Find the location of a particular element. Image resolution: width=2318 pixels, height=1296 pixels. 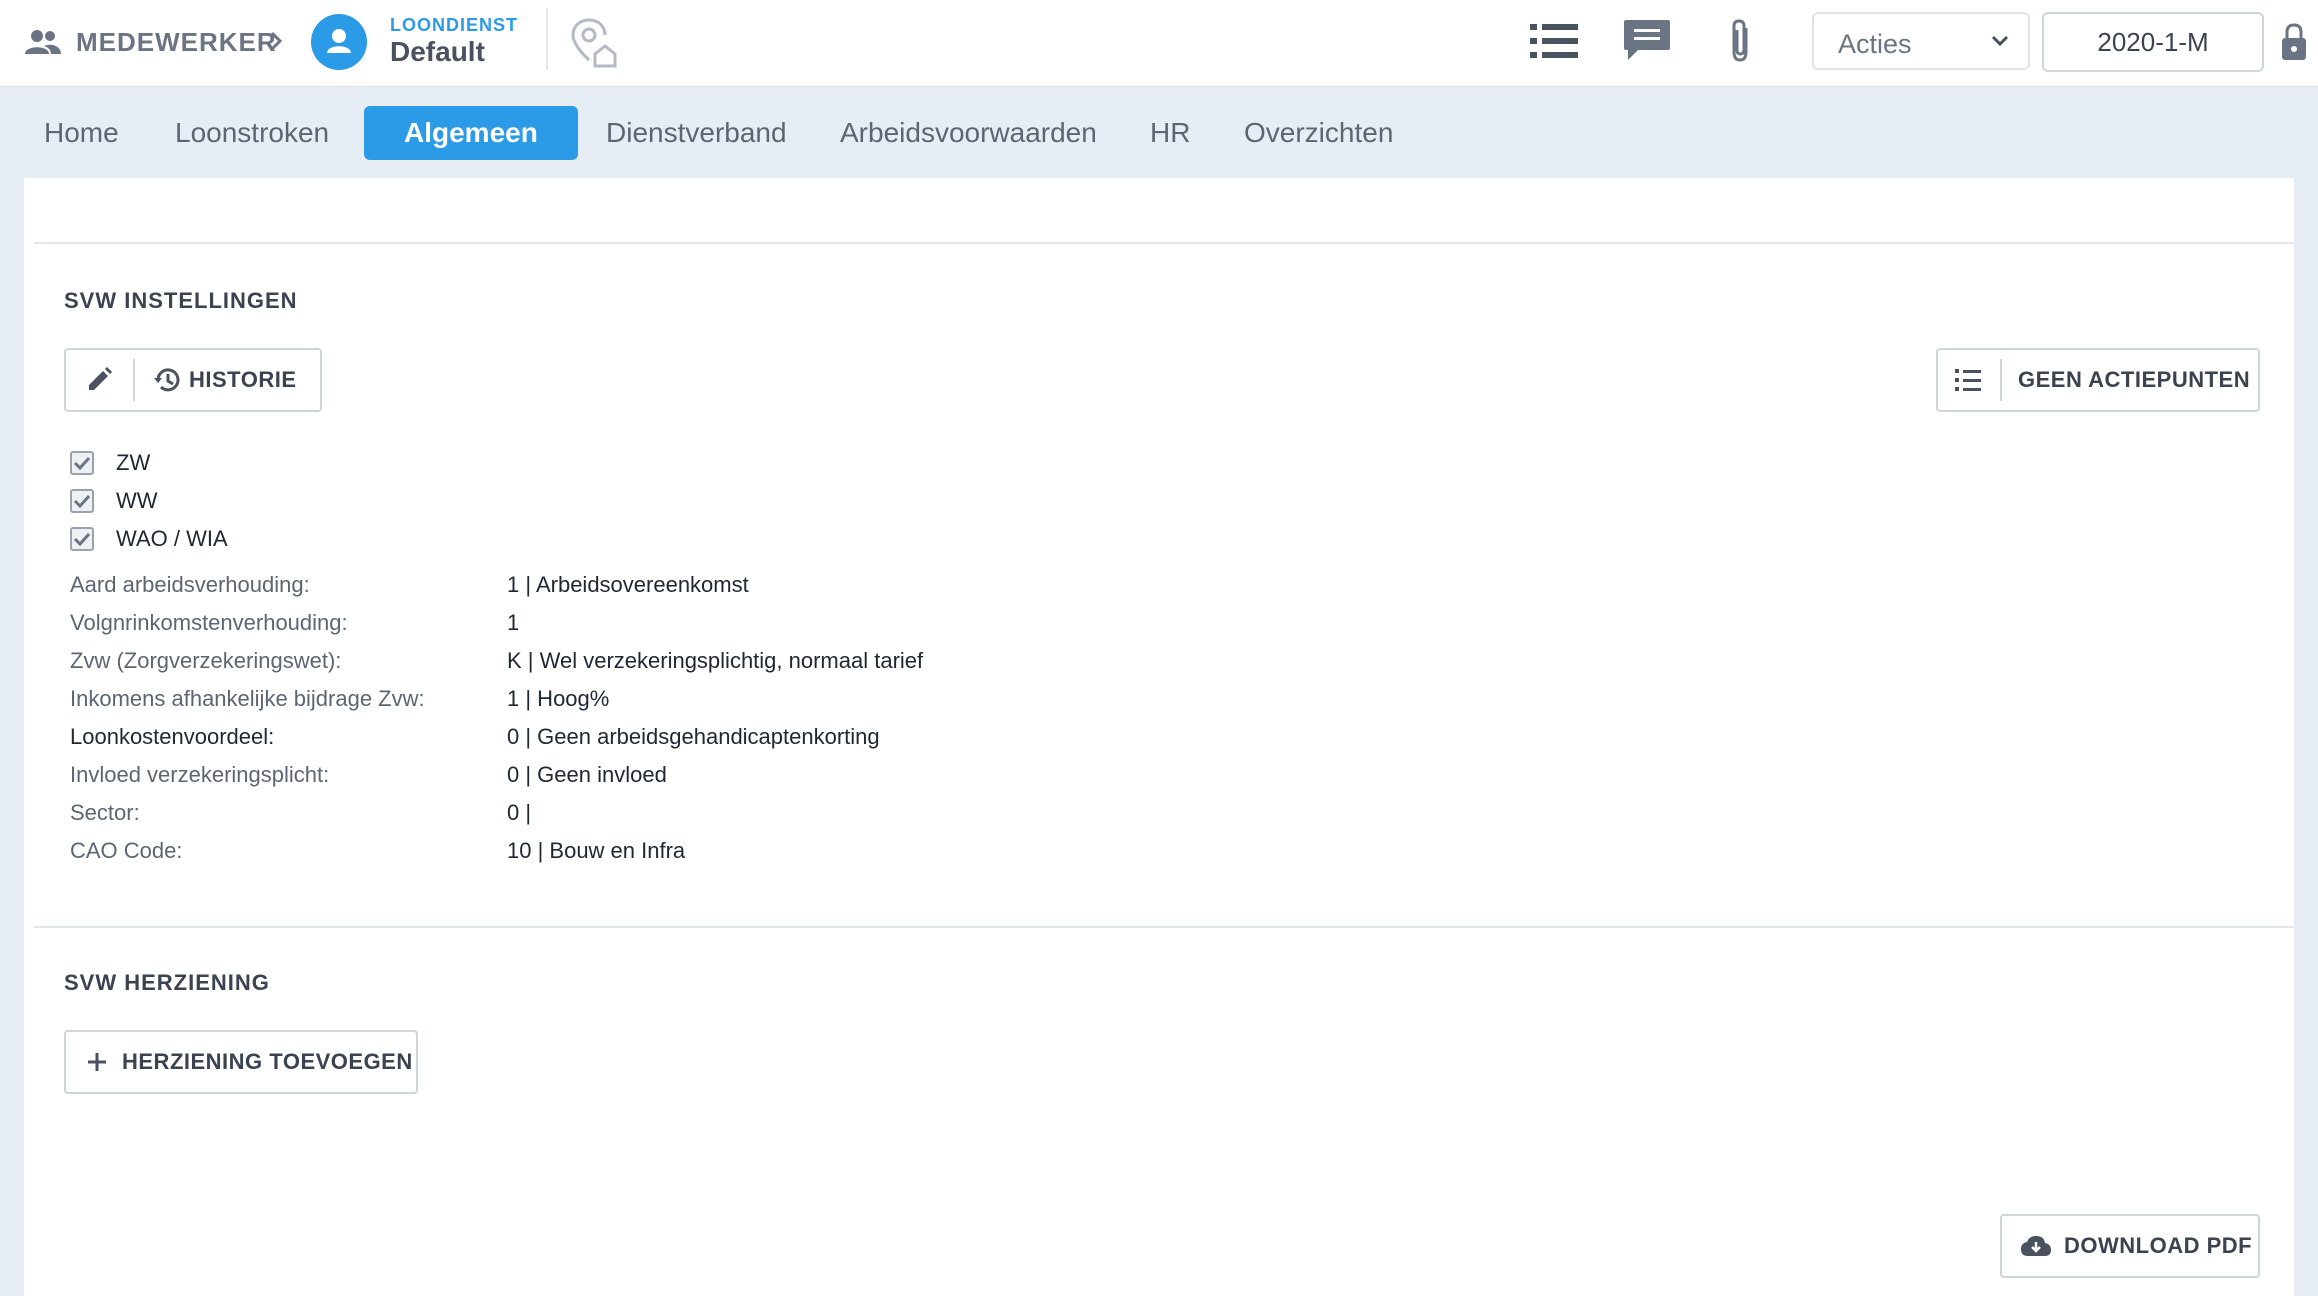

edit-history-button-group: HISTORIE is located at coordinates (193, 380).